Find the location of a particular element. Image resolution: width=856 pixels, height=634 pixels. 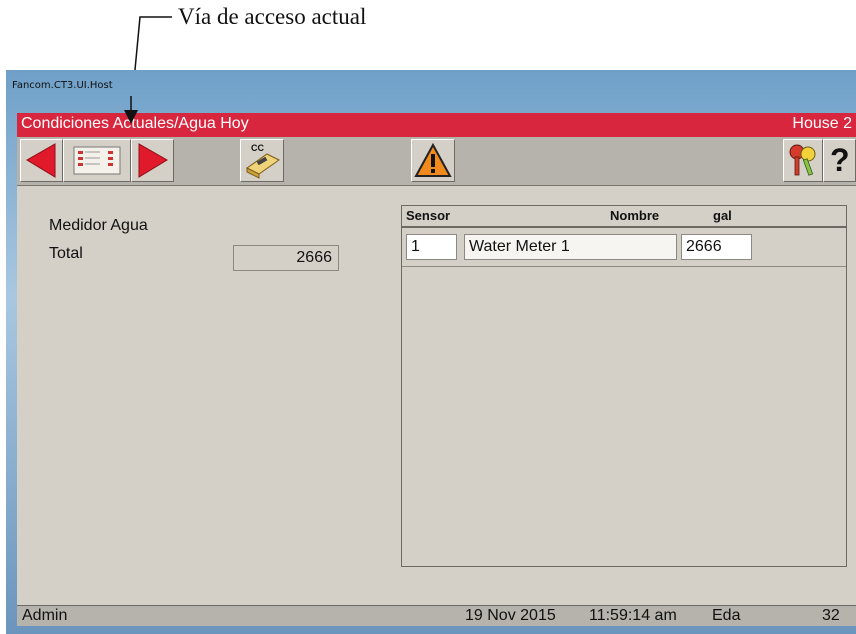

table-row: 1 Water Meter 1 2666 is located at coordinates (624, 247).